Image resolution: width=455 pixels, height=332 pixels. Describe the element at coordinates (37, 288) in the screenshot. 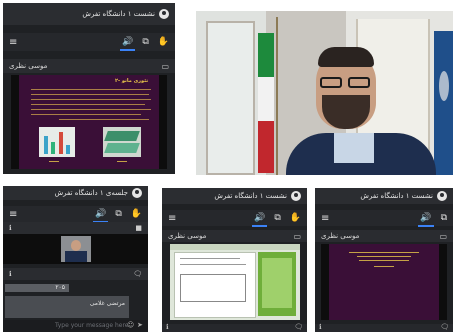

I see `chat-badge: ۲۰۵` at that location.